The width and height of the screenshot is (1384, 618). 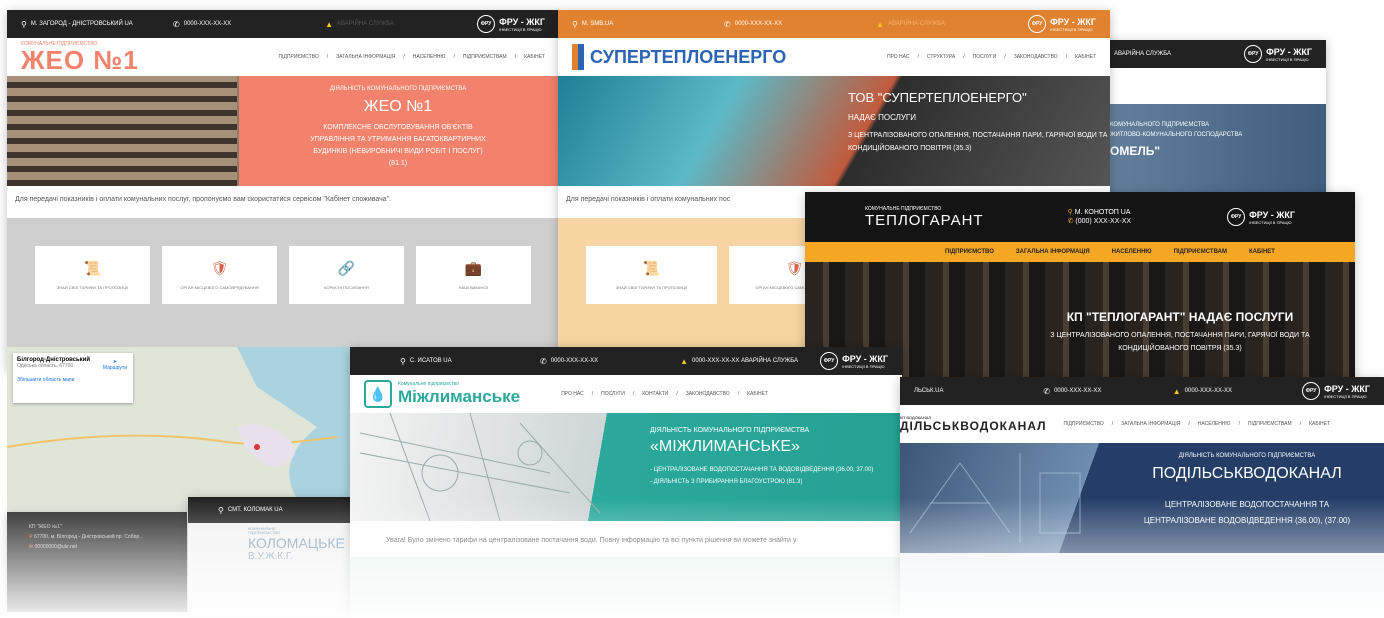 I want to click on site-logo: 💧 Комунальне підприємство Міжлиманське, so click(x=442, y=394).